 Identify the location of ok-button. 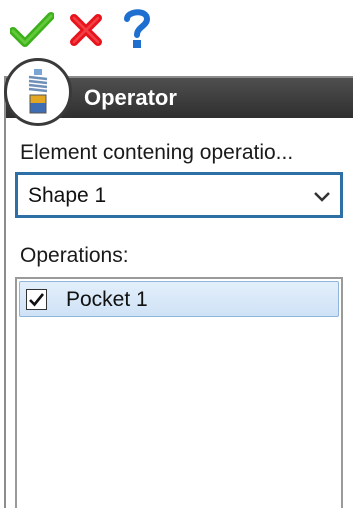
(32, 30).